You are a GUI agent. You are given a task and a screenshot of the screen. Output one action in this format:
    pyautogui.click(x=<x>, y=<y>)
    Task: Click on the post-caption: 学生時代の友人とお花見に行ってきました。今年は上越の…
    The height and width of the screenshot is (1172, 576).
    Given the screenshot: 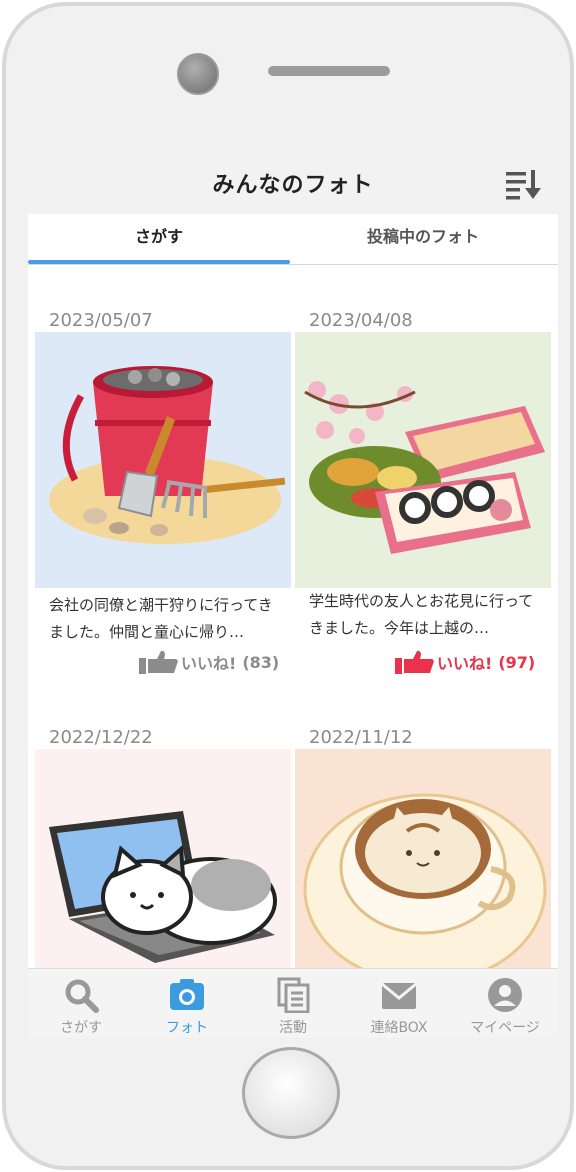 What is the action you would take?
    pyautogui.click(x=421, y=614)
    